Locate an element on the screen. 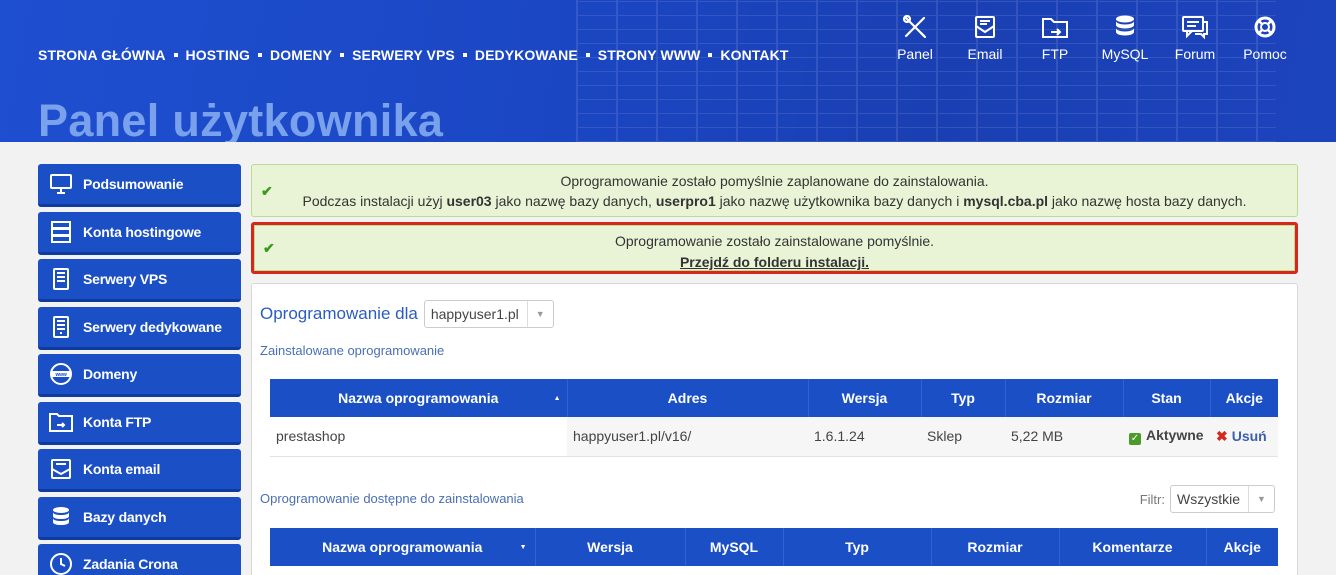  column-header: Akcje is located at coordinates (1244, 398).